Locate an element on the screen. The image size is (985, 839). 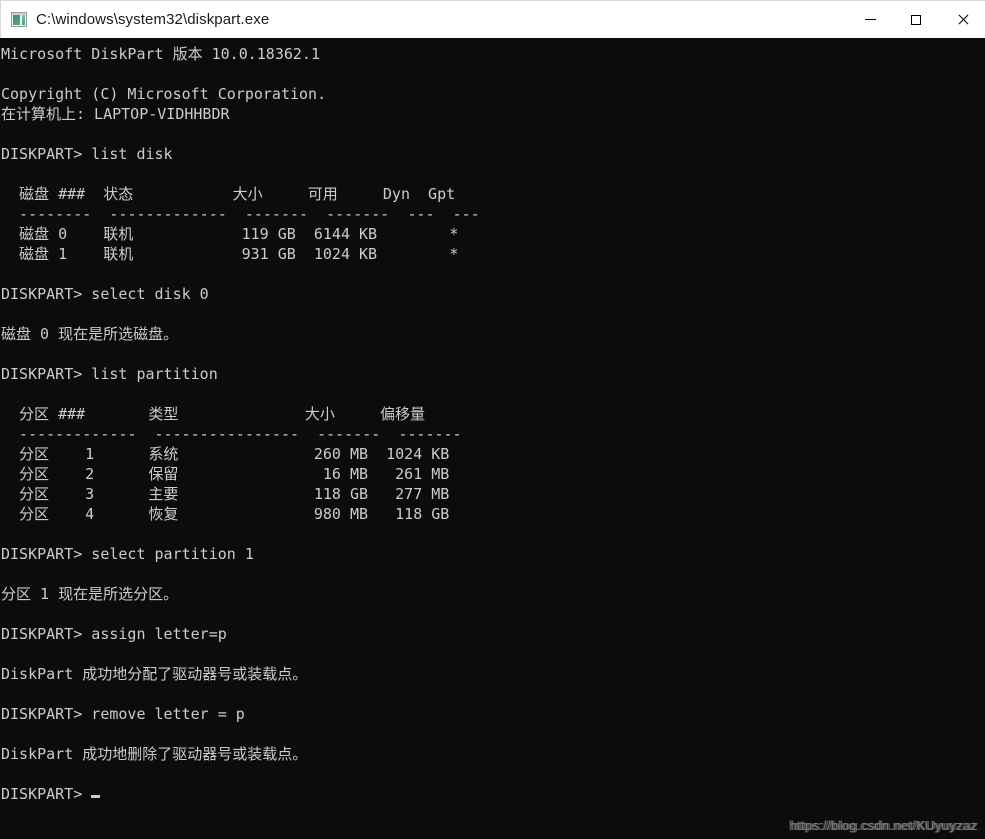
console-line: 分区 3 主要 118 GB 277 MB is located at coordinates (225, 494).